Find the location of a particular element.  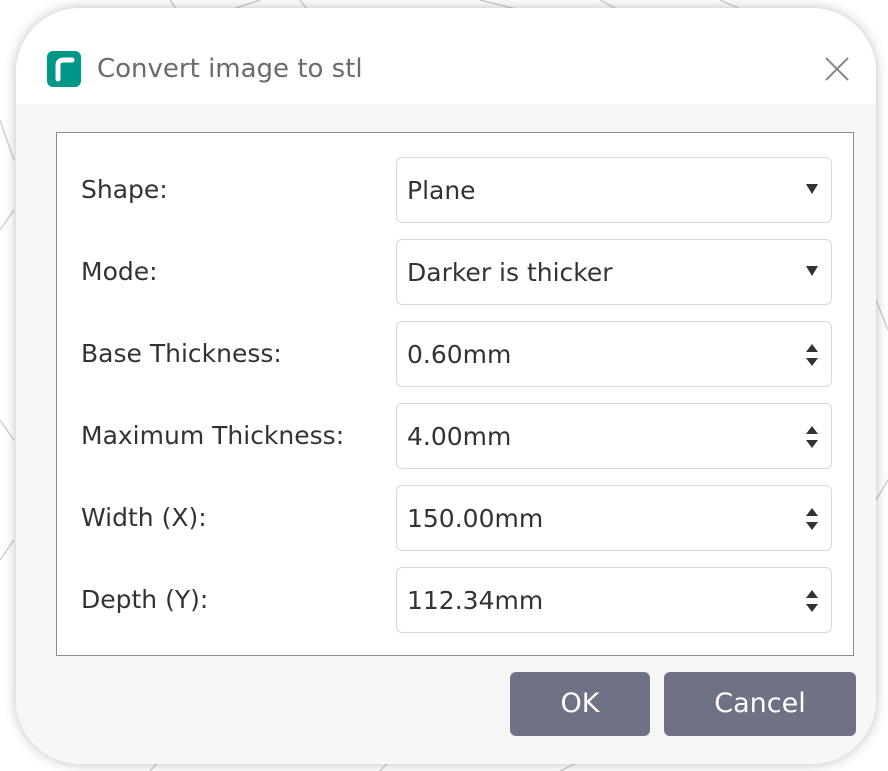

base-thickness-value: 0.60mm is located at coordinates (459, 354).